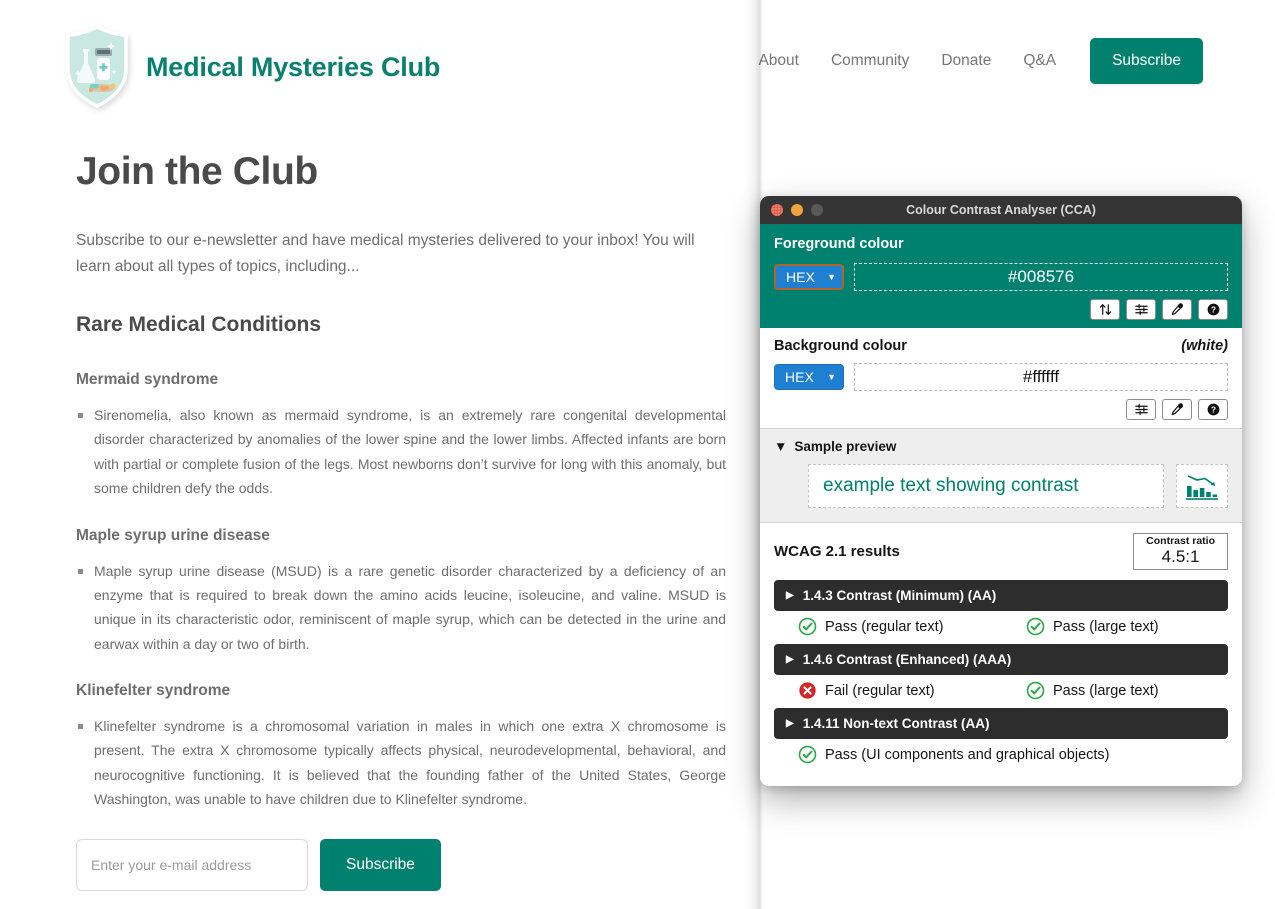  I want to click on foreground-format-select: HEX, so click(809, 277).